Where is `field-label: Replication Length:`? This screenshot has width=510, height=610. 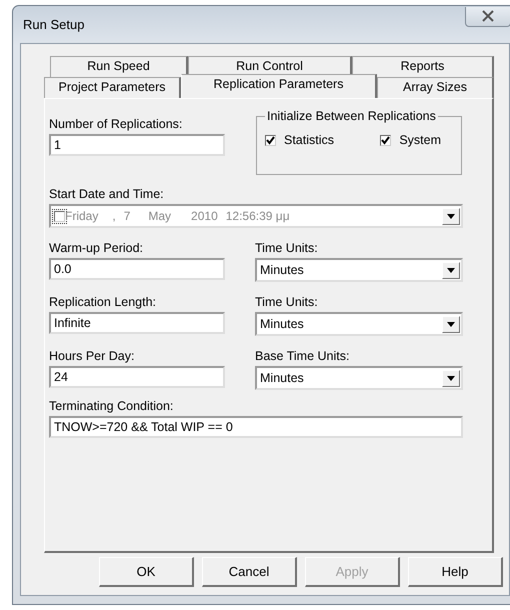
field-label: Replication Length: is located at coordinates (103, 303).